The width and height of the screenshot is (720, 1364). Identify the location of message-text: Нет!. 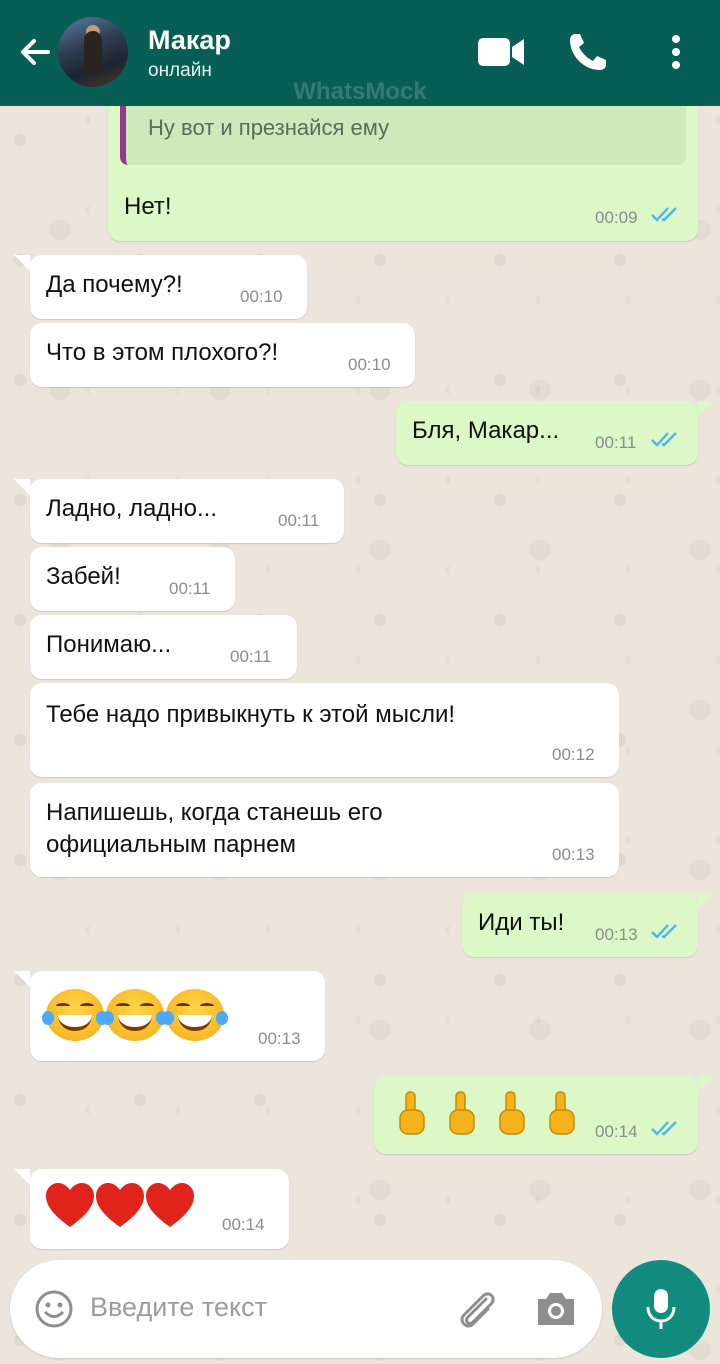
(148, 206).